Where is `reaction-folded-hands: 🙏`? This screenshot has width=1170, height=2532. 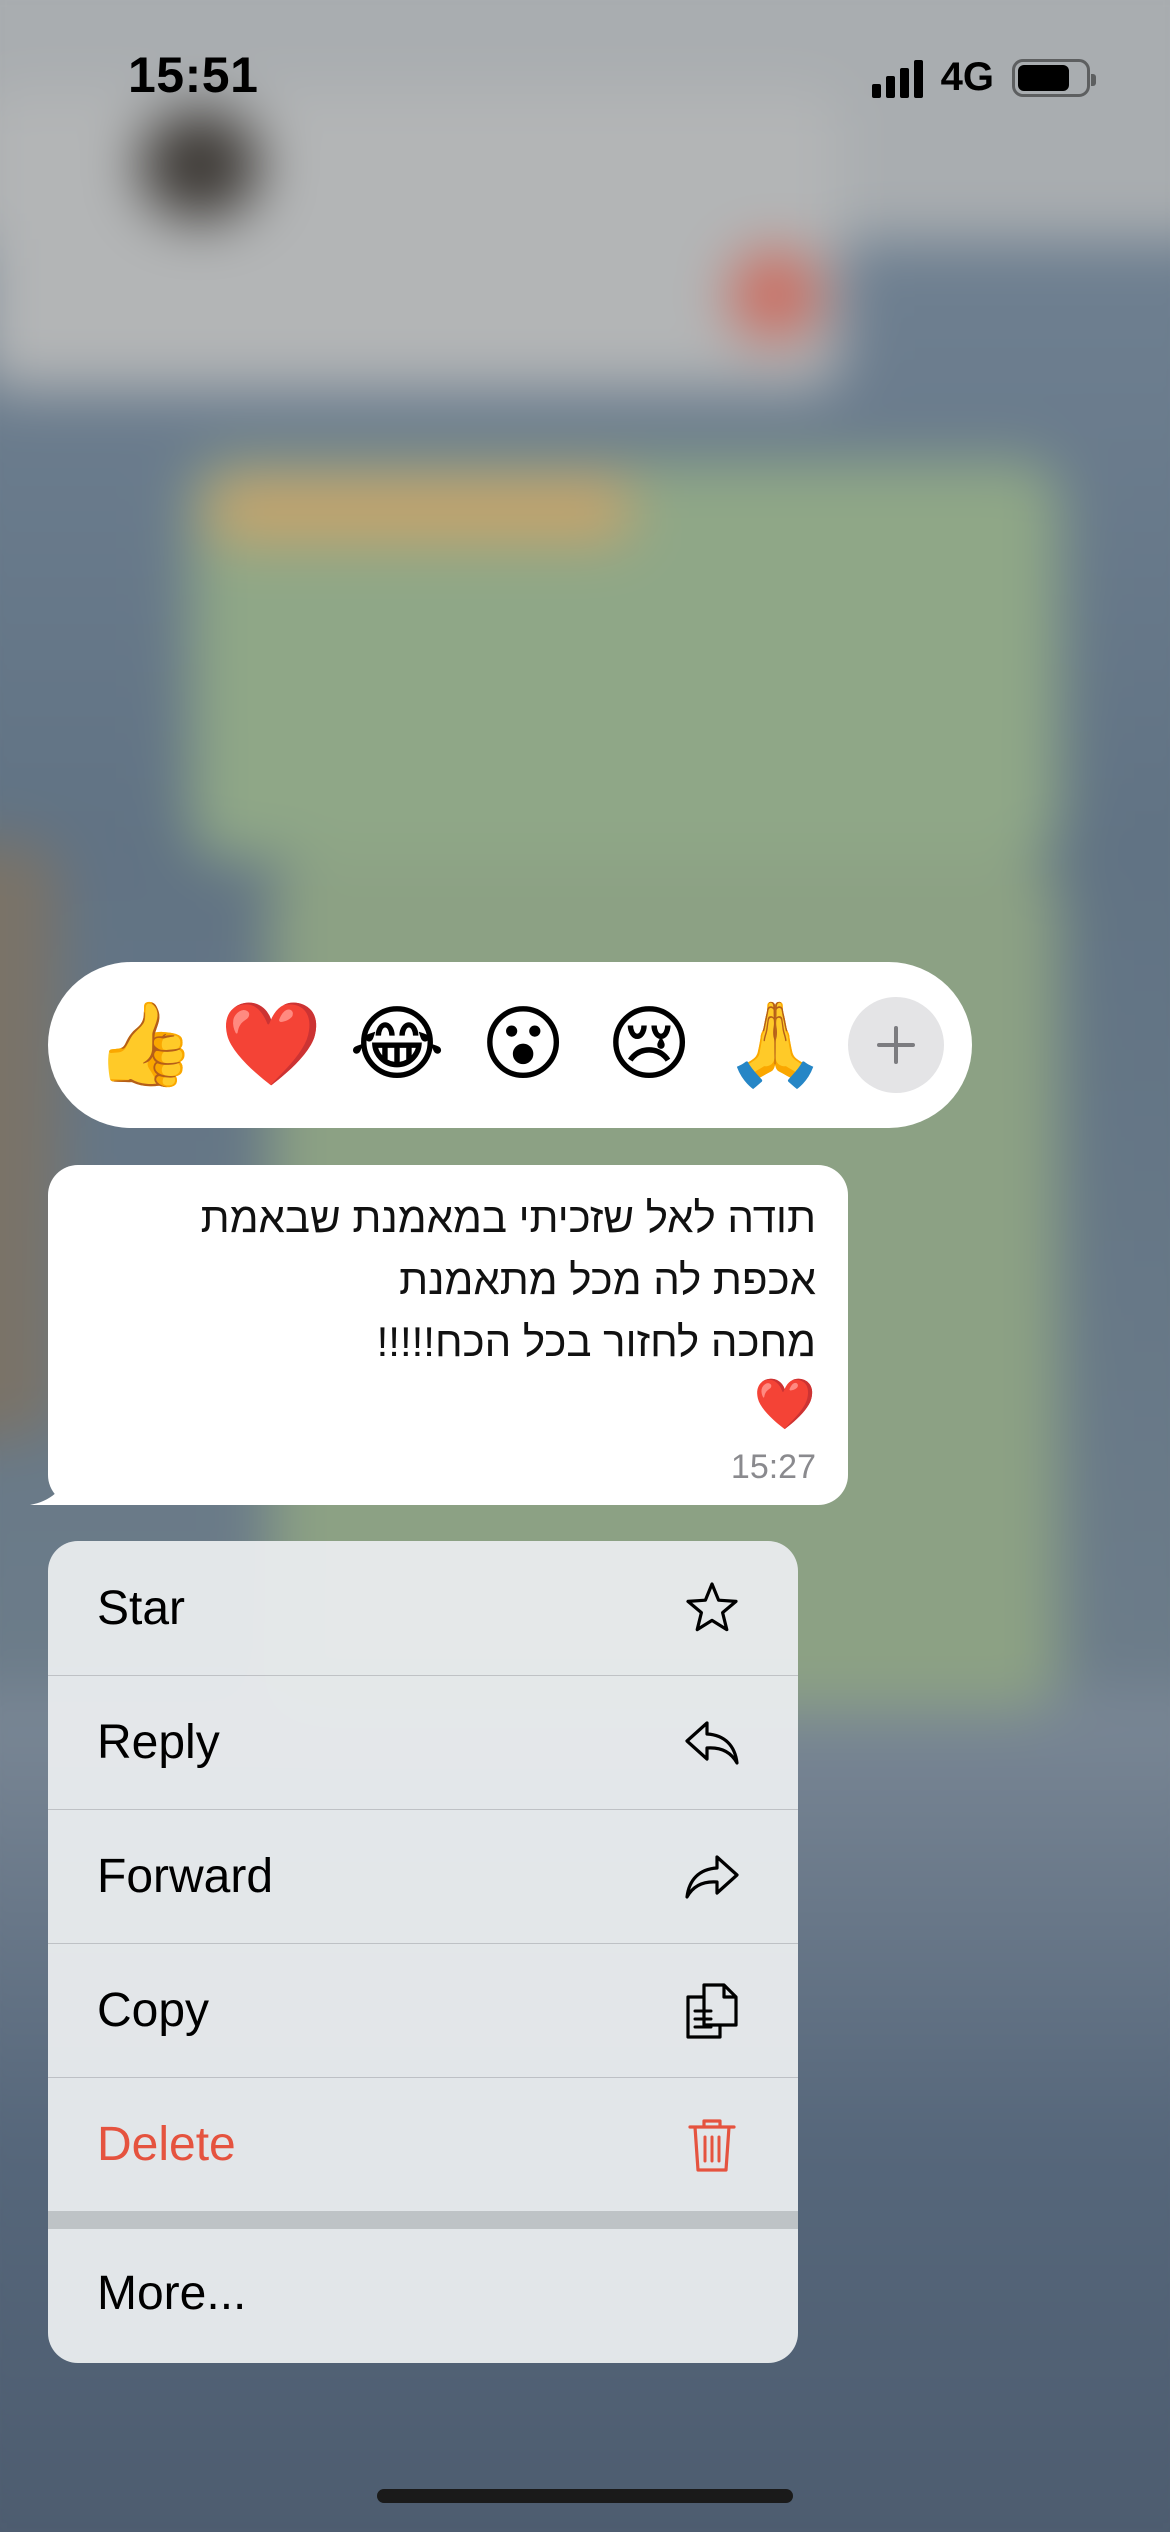
reaction-folded-hands: 🙏 is located at coordinates (775, 1045).